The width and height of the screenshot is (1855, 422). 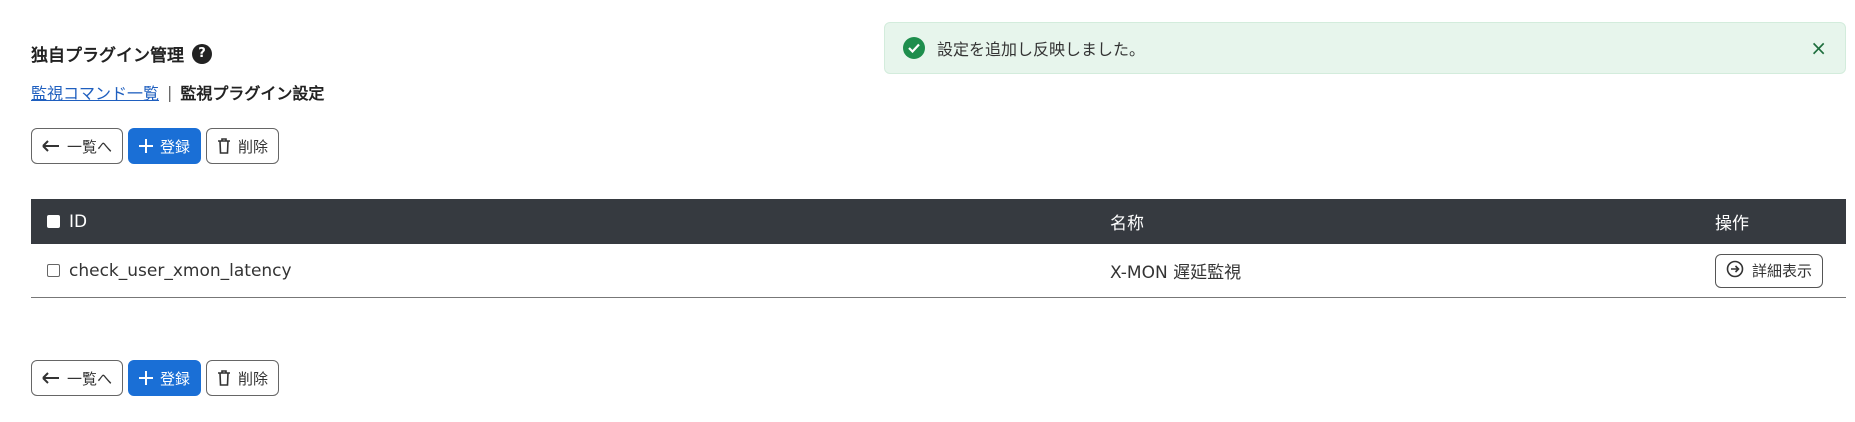 I want to click on page-title-text: 独自プラグイン管理, so click(x=107, y=56).